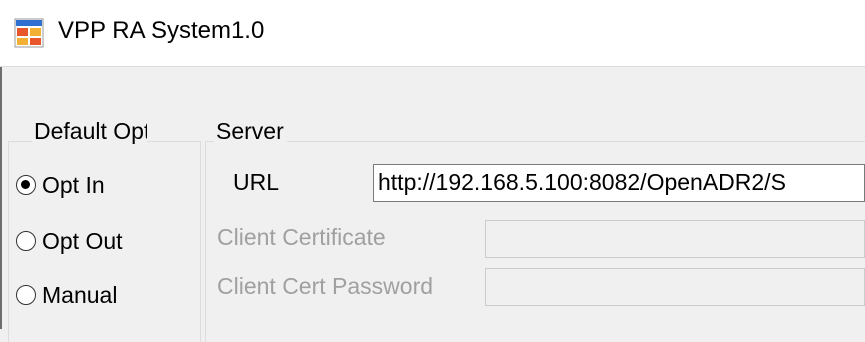 The height and width of the screenshot is (342, 865). Describe the element at coordinates (325, 286) in the screenshot. I see `client-cert-password-label: Client Cert Password` at that location.